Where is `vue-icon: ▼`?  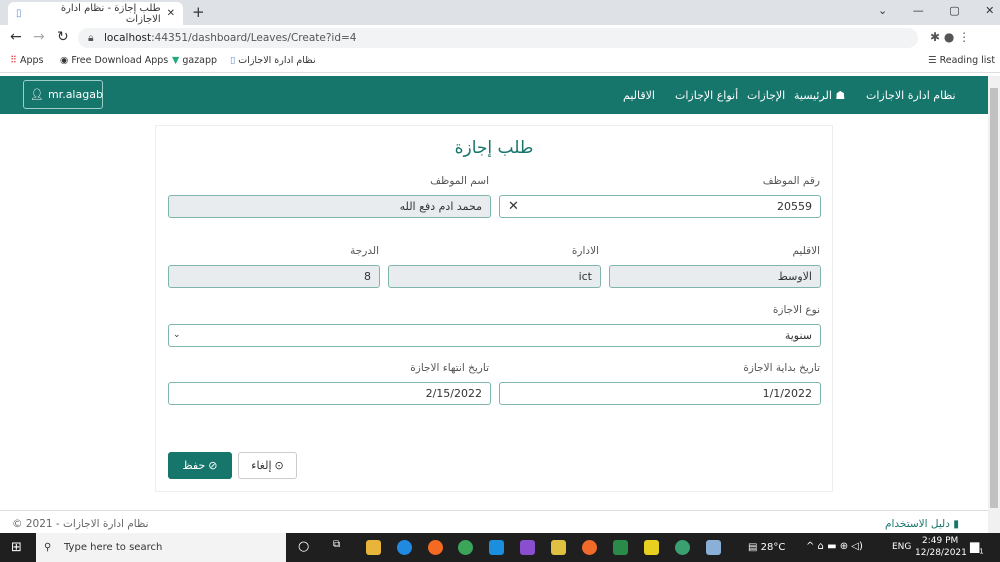 vue-icon: ▼ is located at coordinates (176, 60).